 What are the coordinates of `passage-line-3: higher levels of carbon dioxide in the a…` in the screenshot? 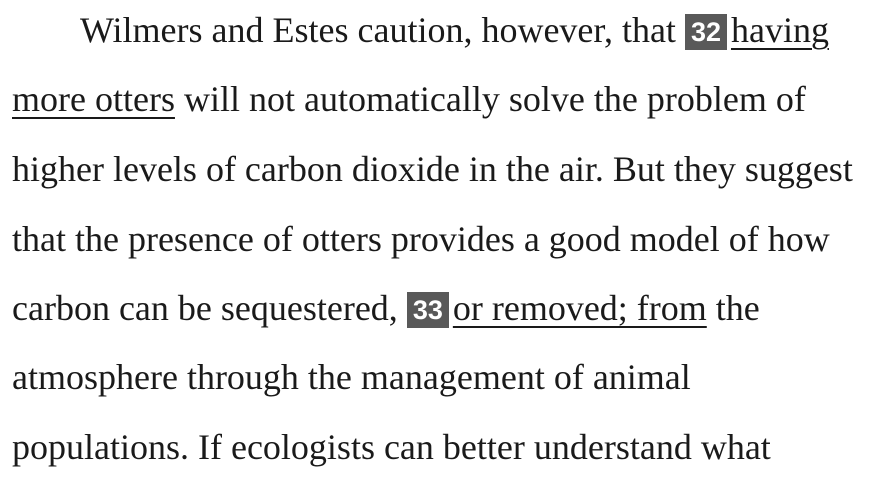 It's located at (432, 169).